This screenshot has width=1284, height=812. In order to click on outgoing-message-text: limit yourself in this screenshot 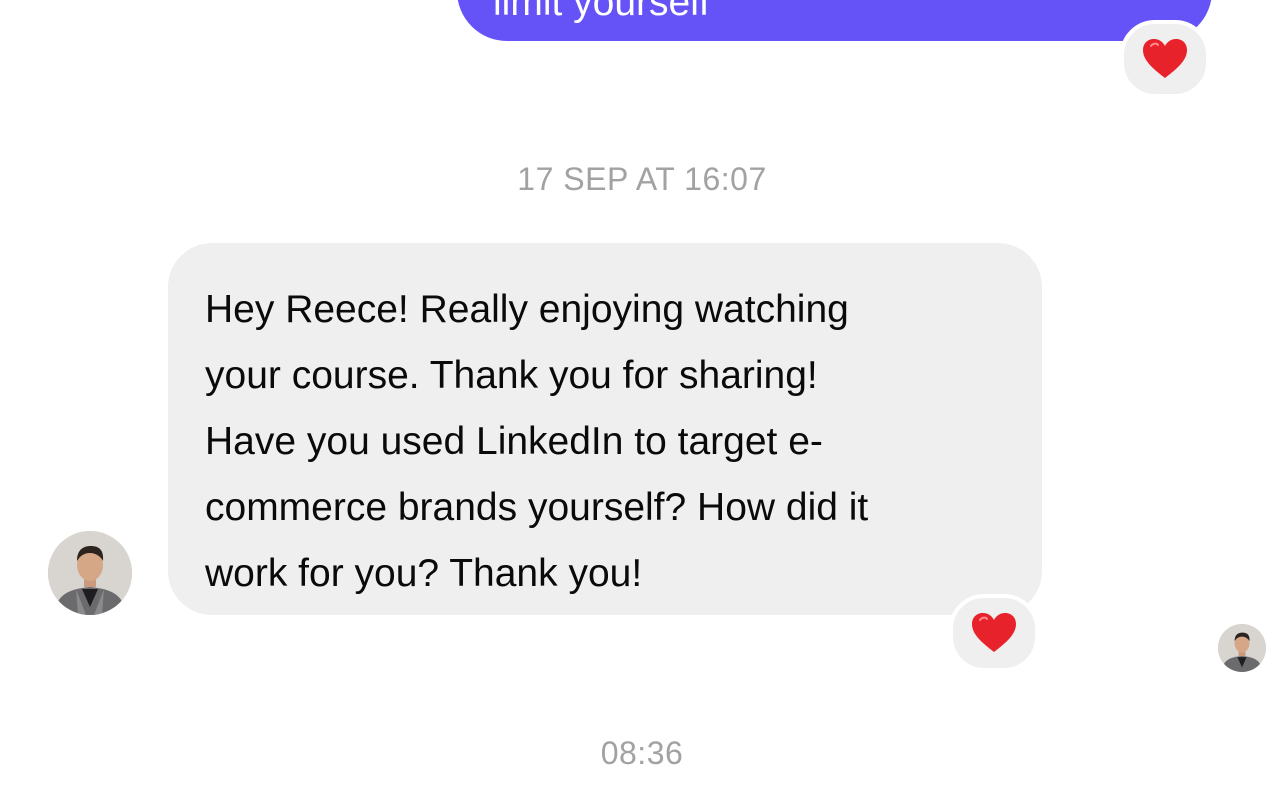, I will do `click(601, 12)`.